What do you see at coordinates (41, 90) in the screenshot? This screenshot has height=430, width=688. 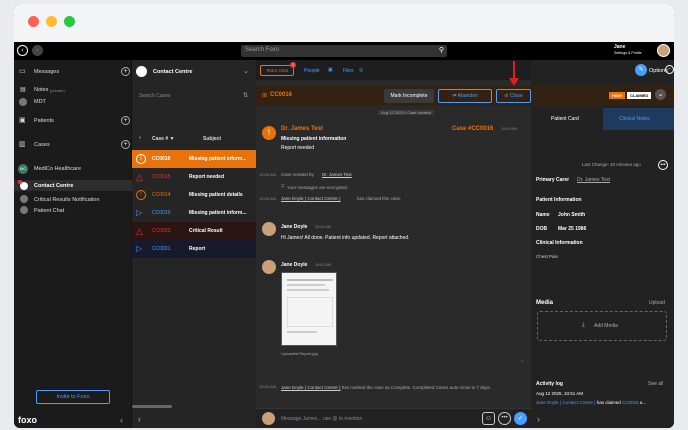 I see `sidebar-item-notes: Notes` at bounding box center [41, 90].